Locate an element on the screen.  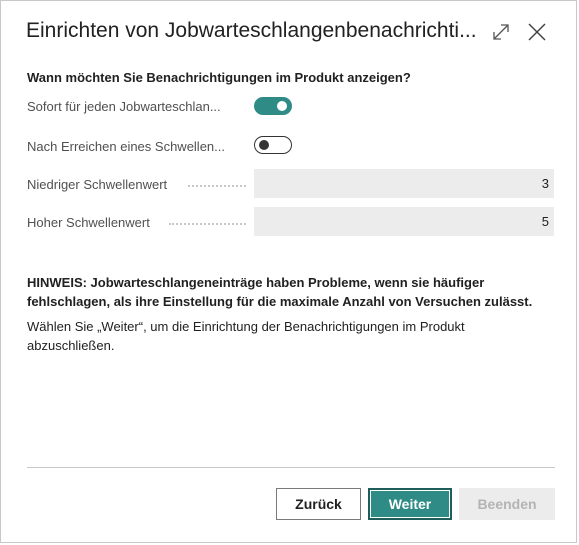
low-threshold-input is located at coordinates (404, 183).